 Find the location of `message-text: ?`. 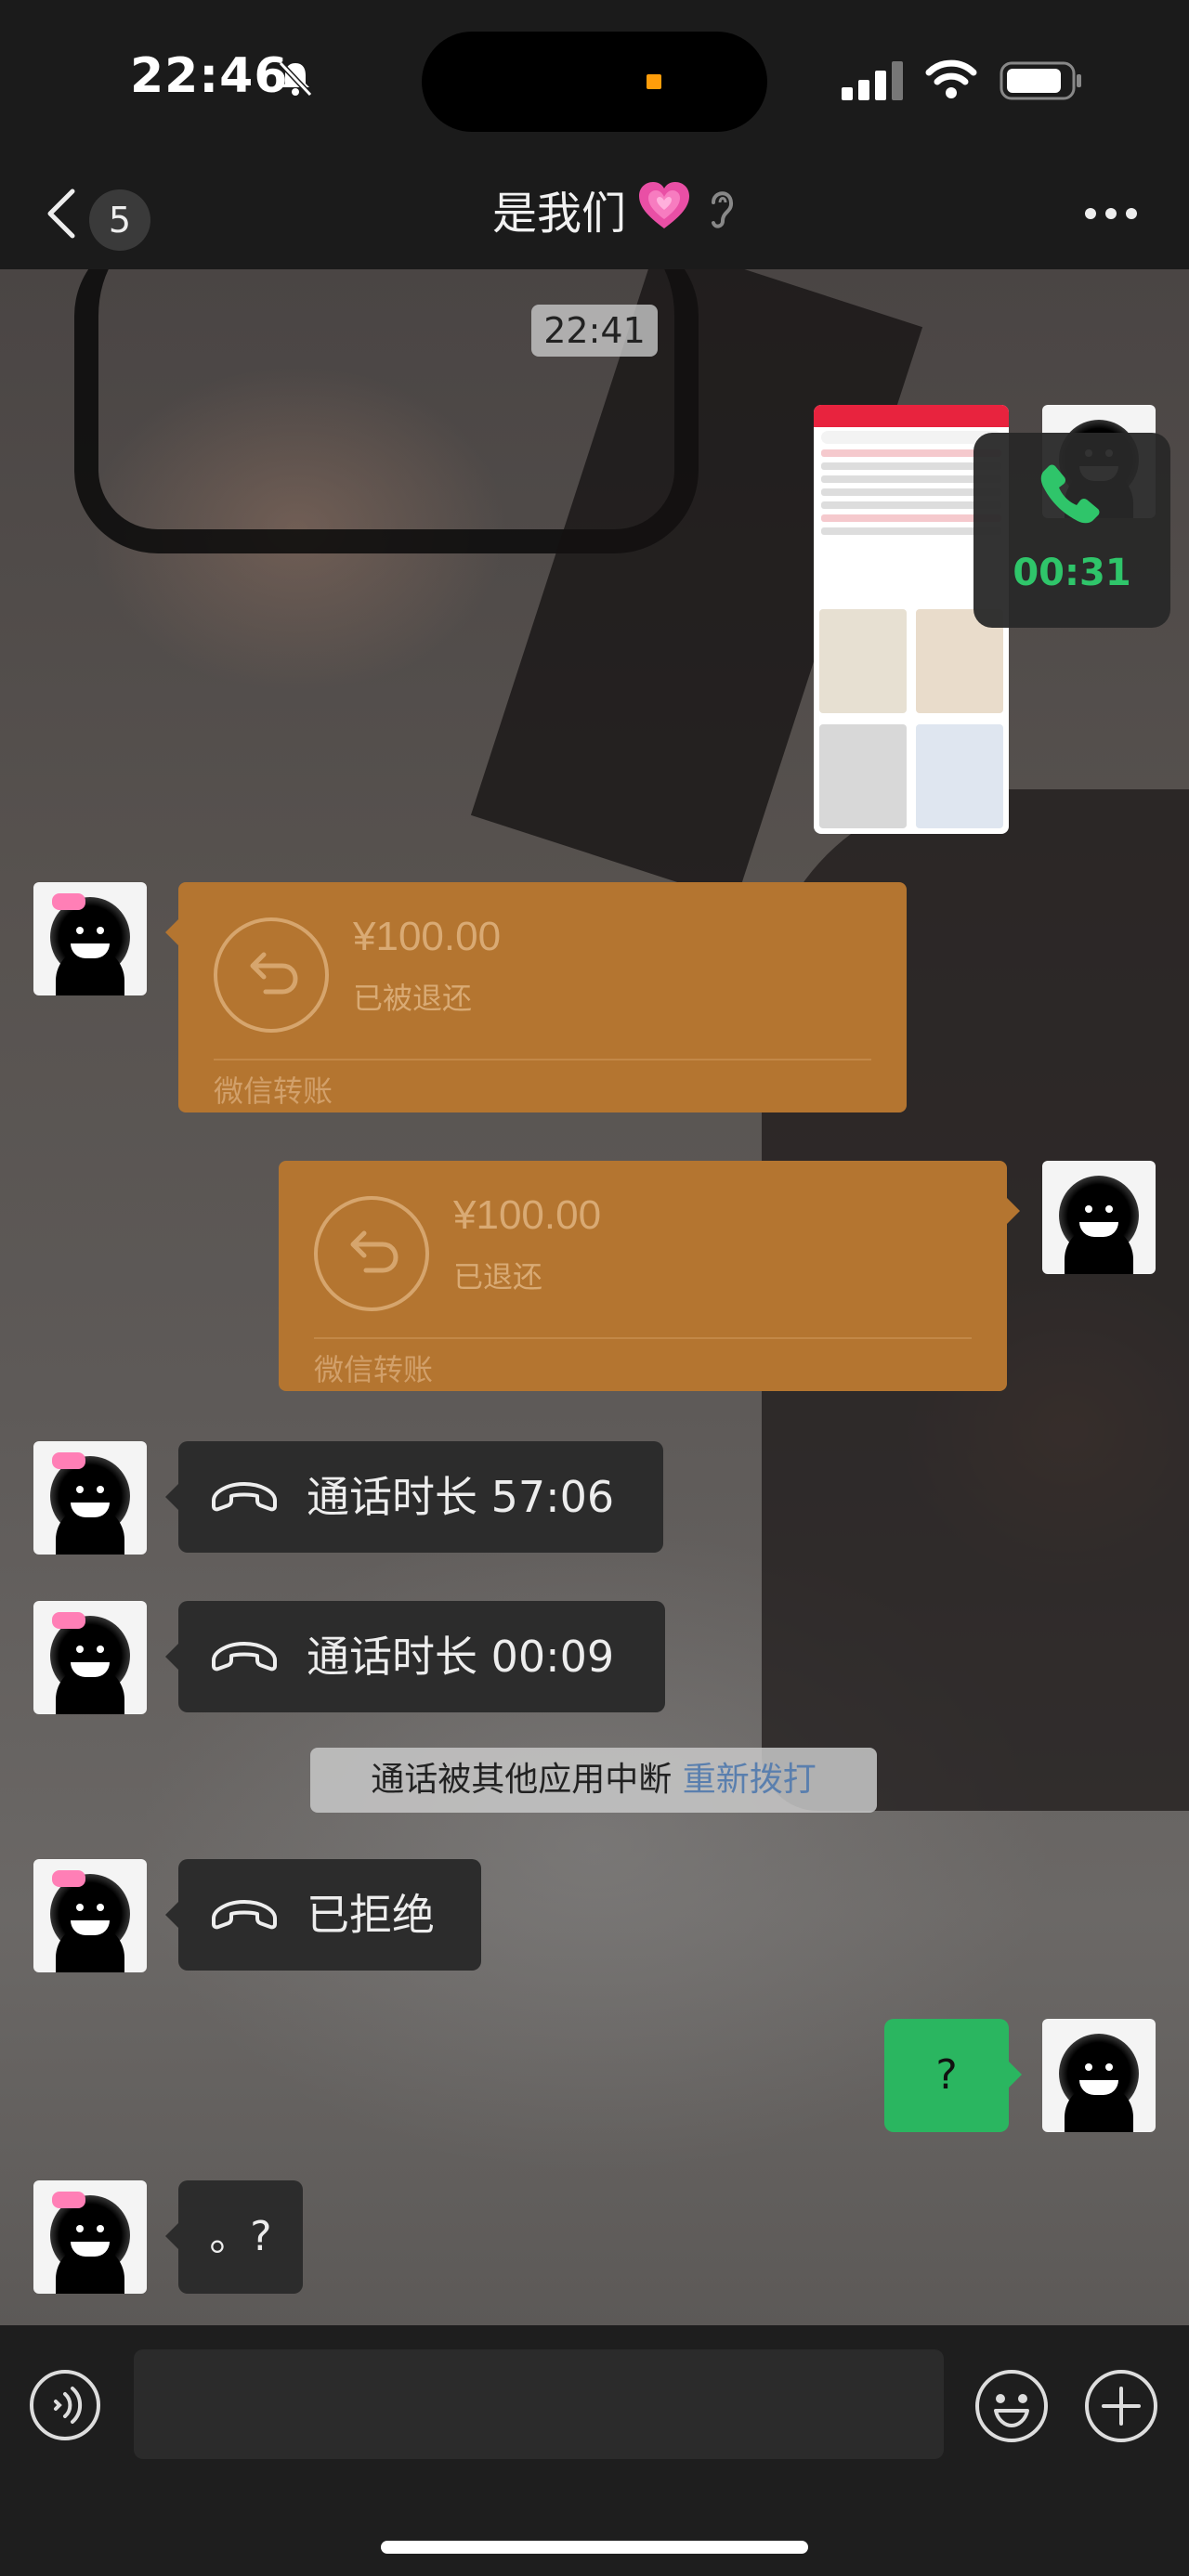

message-text: ? is located at coordinates (947, 2075).